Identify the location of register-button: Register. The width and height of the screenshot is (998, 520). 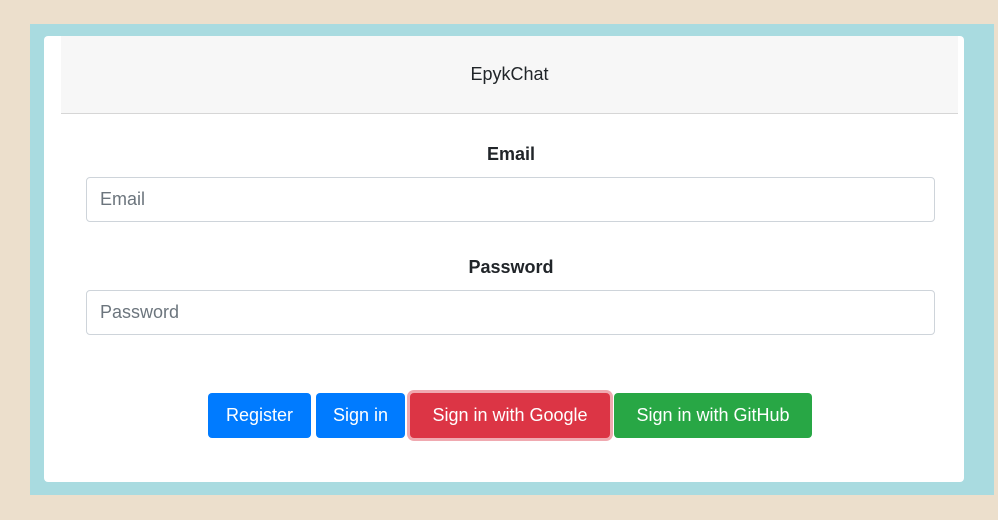
(259, 415).